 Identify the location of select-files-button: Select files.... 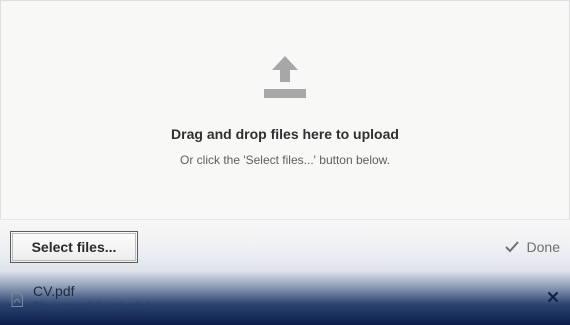
(74, 247).